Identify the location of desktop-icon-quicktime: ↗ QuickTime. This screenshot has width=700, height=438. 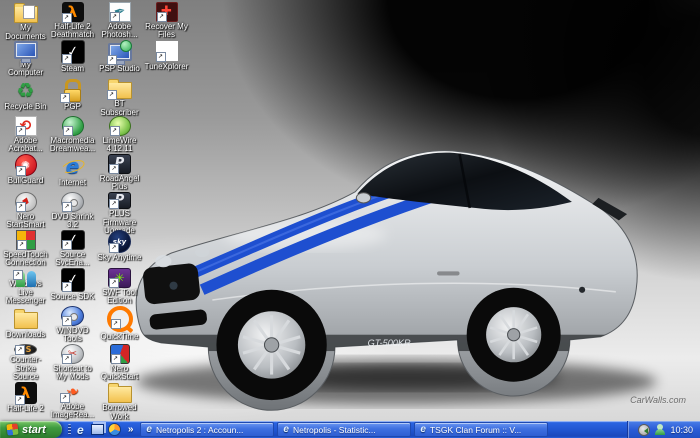
(119, 325).